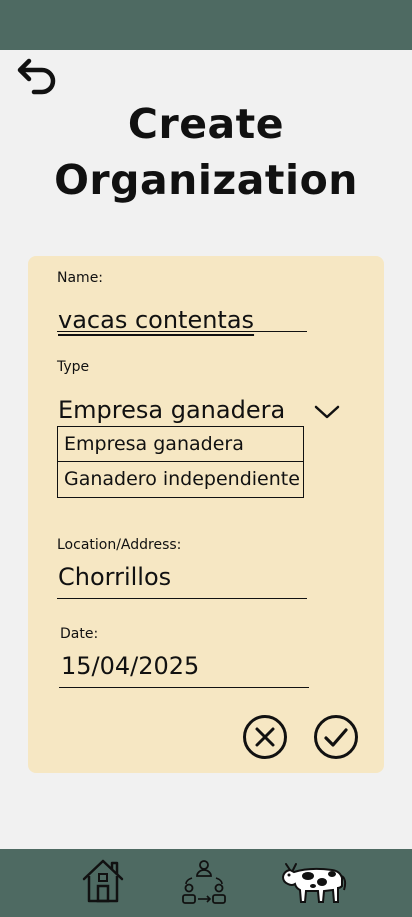  What do you see at coordinates (204, 882) in the screenshot?
I see `organization-network-icon` at bounding box center [204, 882].